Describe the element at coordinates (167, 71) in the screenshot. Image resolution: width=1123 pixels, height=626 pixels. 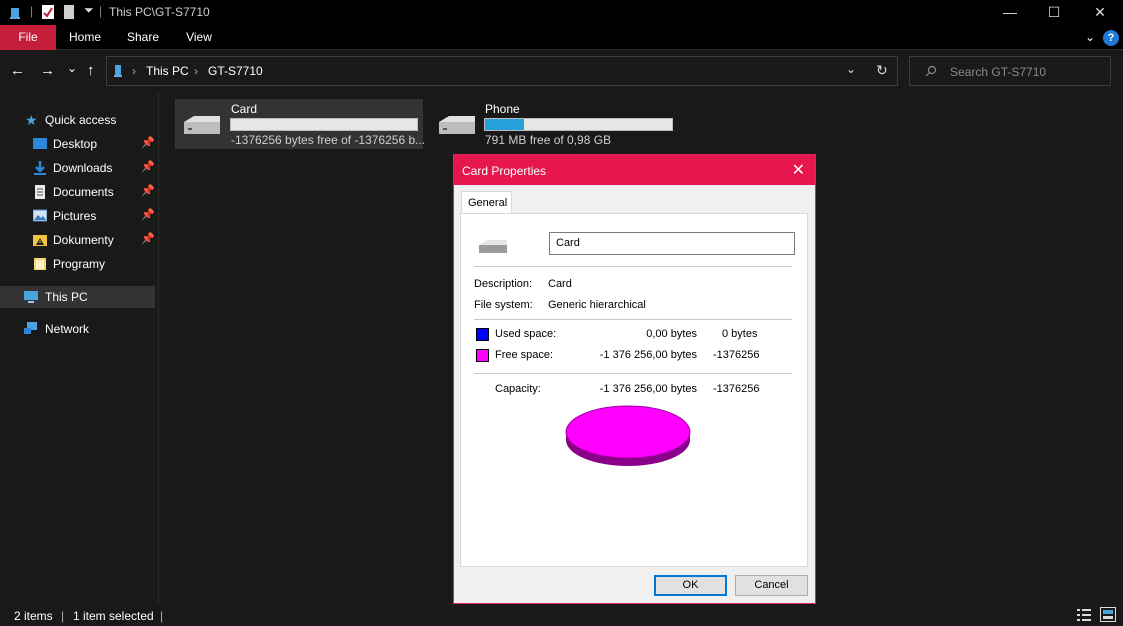
I see `breadcrumb-this-pc: This PC` at that location.